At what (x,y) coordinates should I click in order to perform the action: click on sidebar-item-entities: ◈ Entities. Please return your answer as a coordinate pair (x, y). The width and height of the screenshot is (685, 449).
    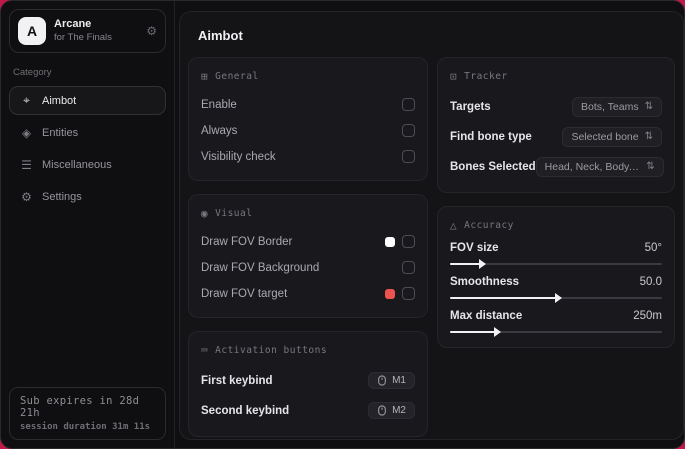
    Looking at the image, I should click on (87, 133).